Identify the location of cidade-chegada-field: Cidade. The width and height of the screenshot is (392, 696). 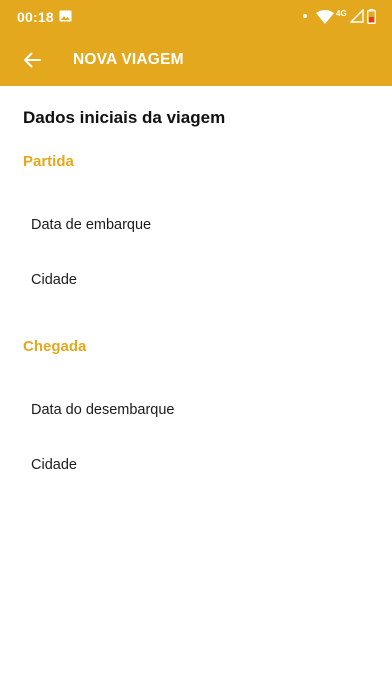
(196, 465).